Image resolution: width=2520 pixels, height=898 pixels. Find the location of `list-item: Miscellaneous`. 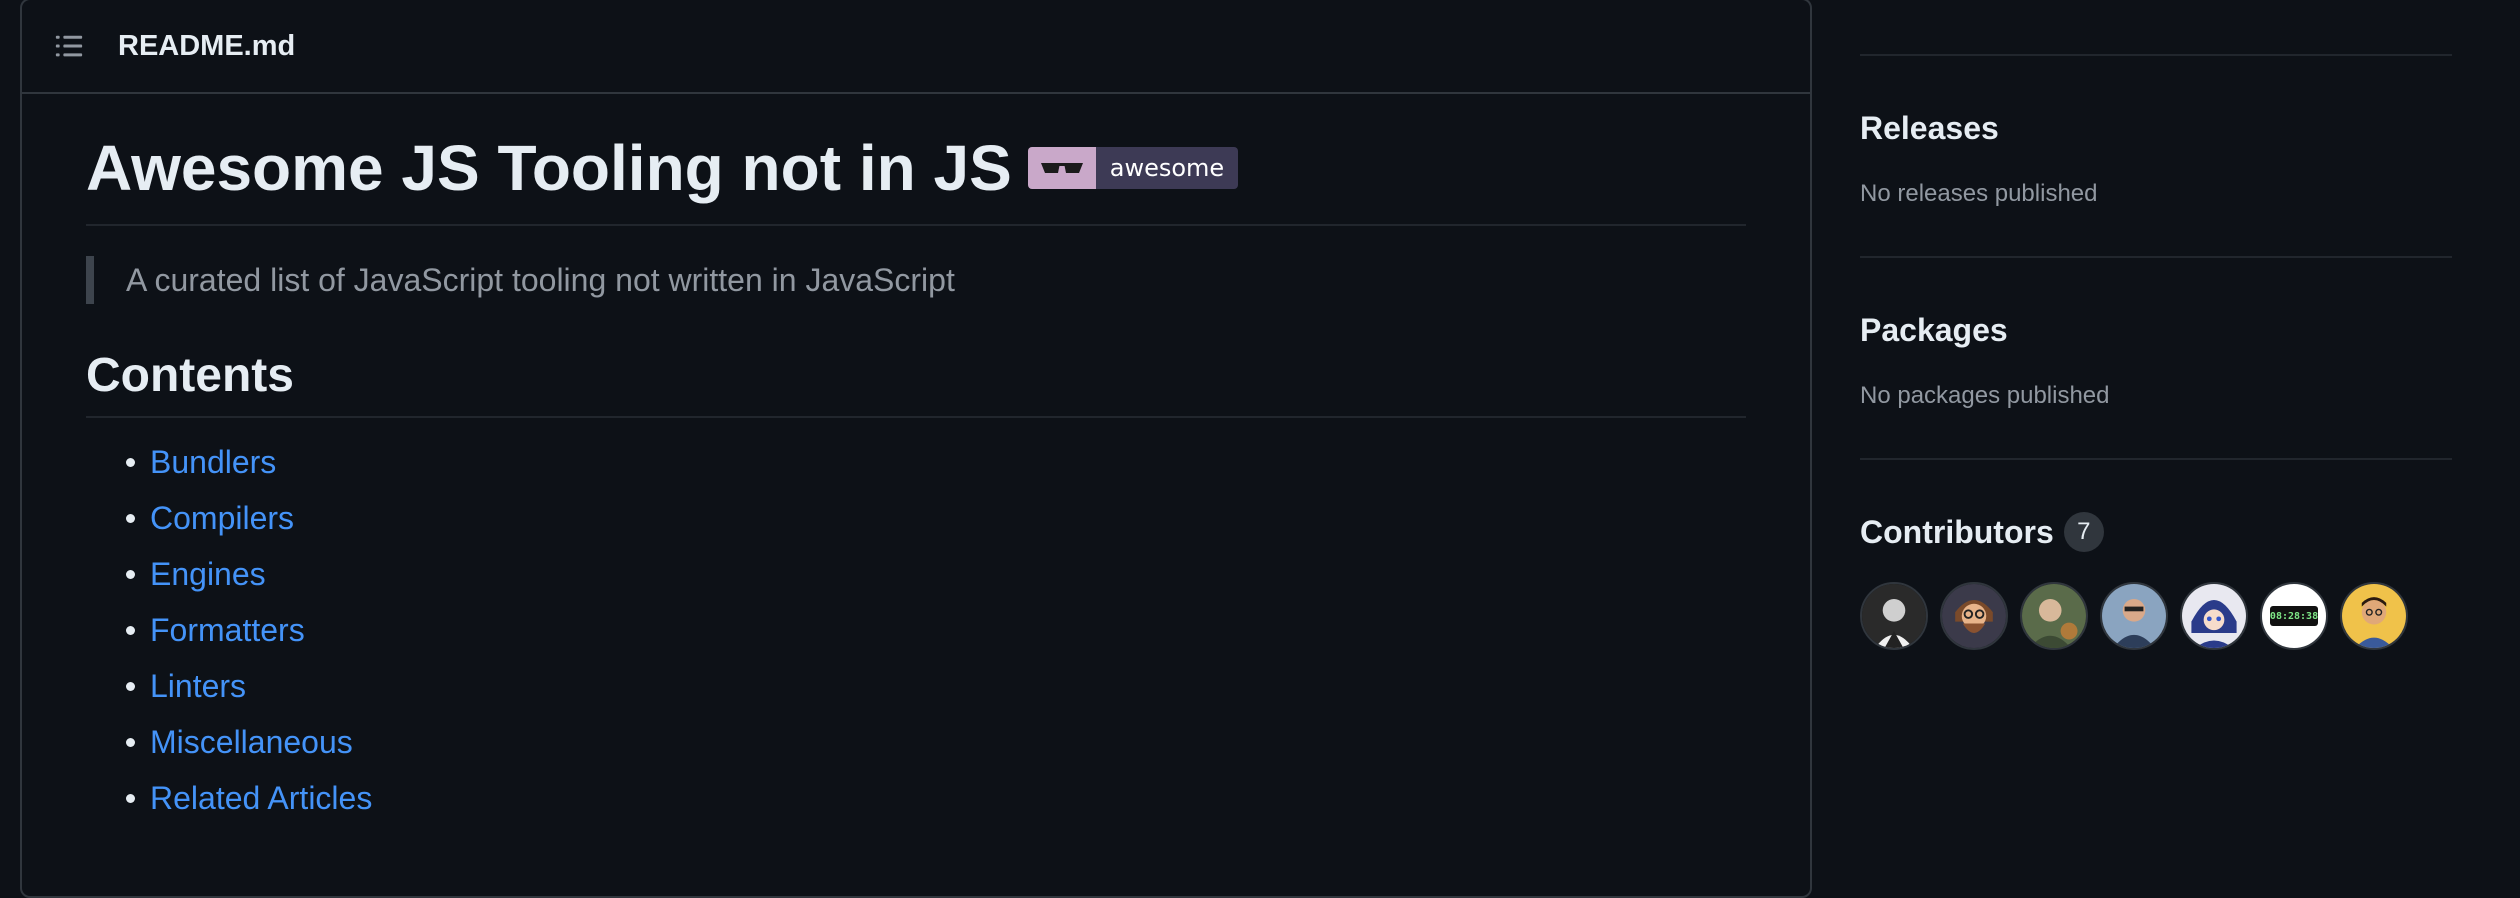

list-item: Miscellaneous is located at coordinates (936, 742).